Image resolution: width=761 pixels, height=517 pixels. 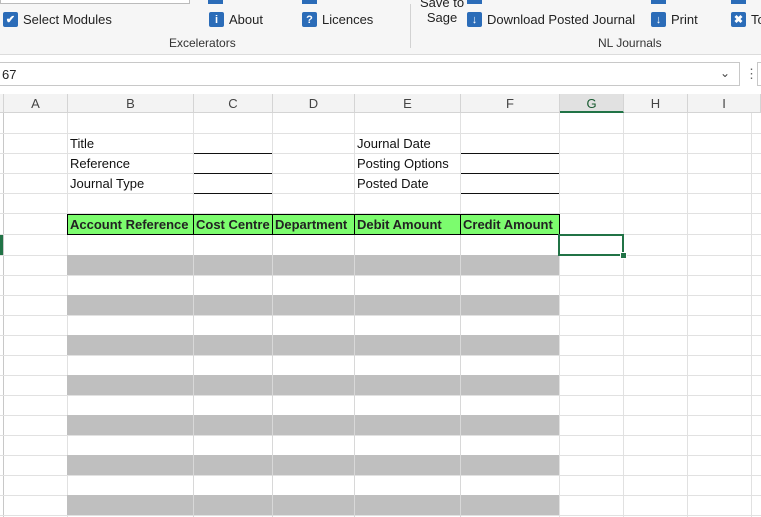 What do you see at coordinates (724, 103) in the screenshot?
I see `column-header-i: I` at bounding box center [724, 103].